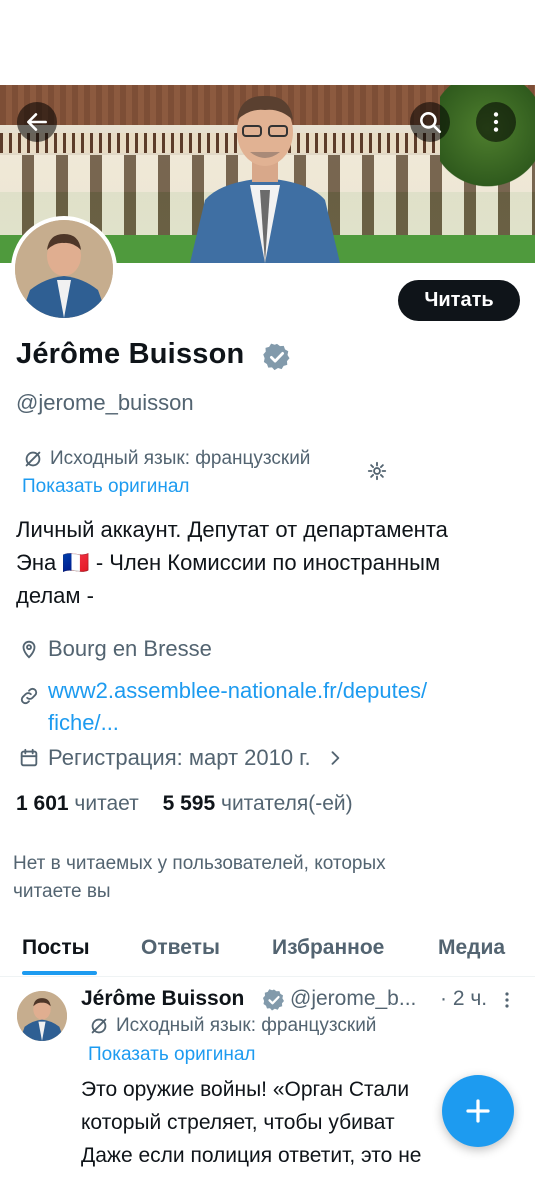 This screenshot has height=1200, width=535. What do you see at coordinates (105, 487) in the screenshot?
I see `show-original-link: Показать оригинал` at bounding box center [105, 487].